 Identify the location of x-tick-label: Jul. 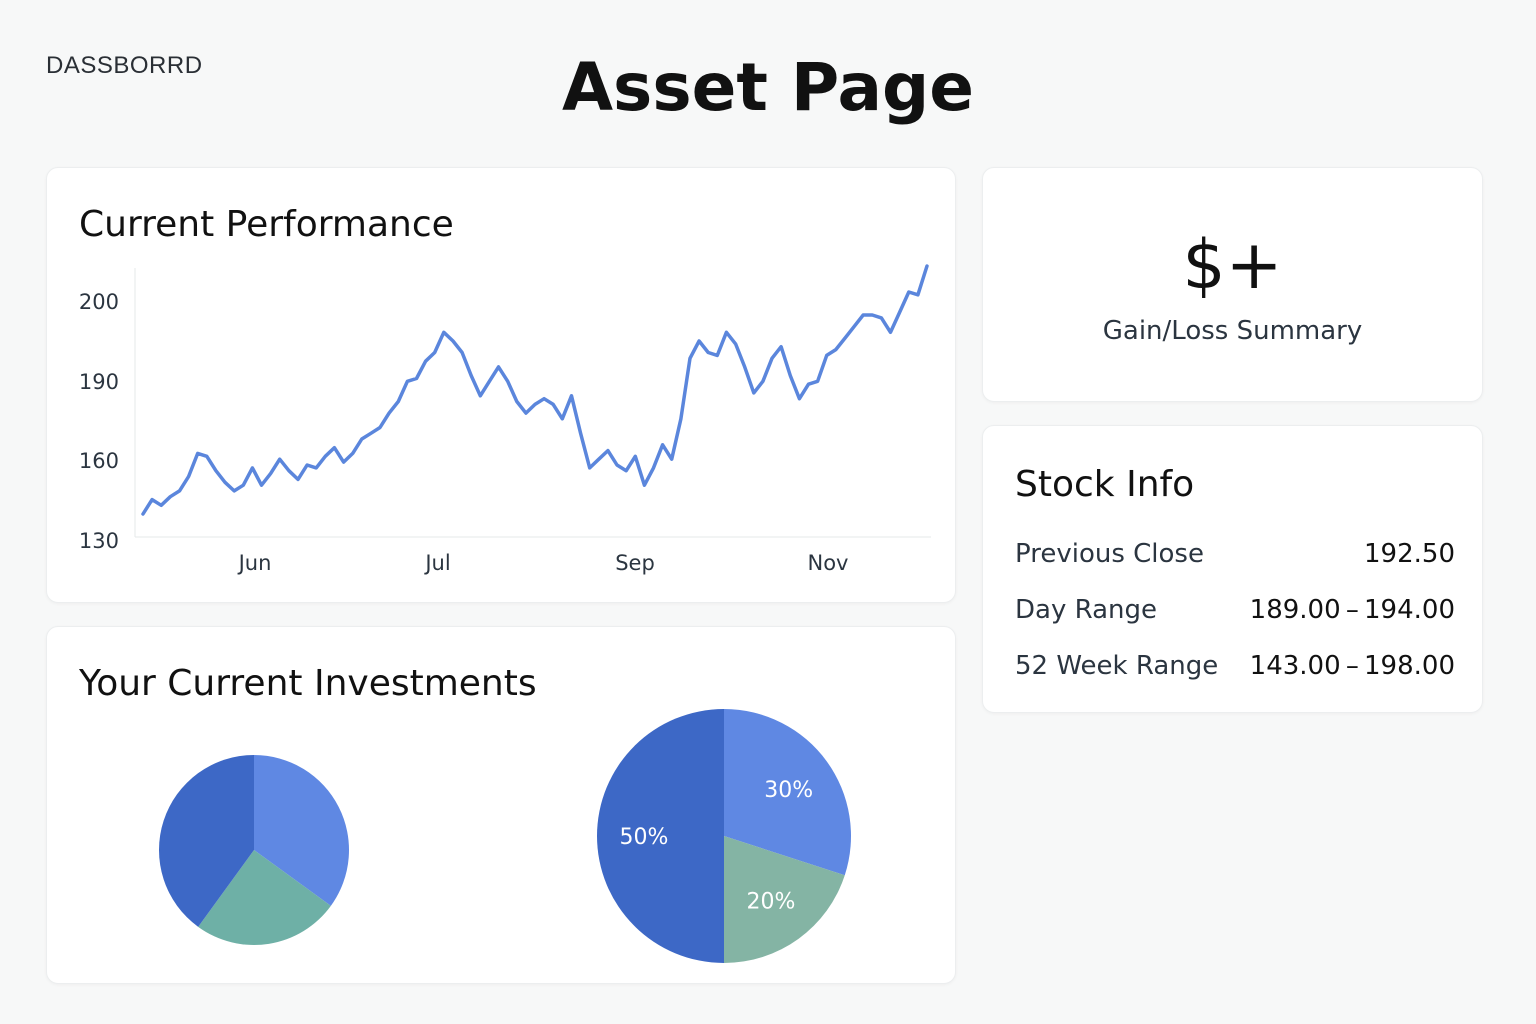
(436, 563).